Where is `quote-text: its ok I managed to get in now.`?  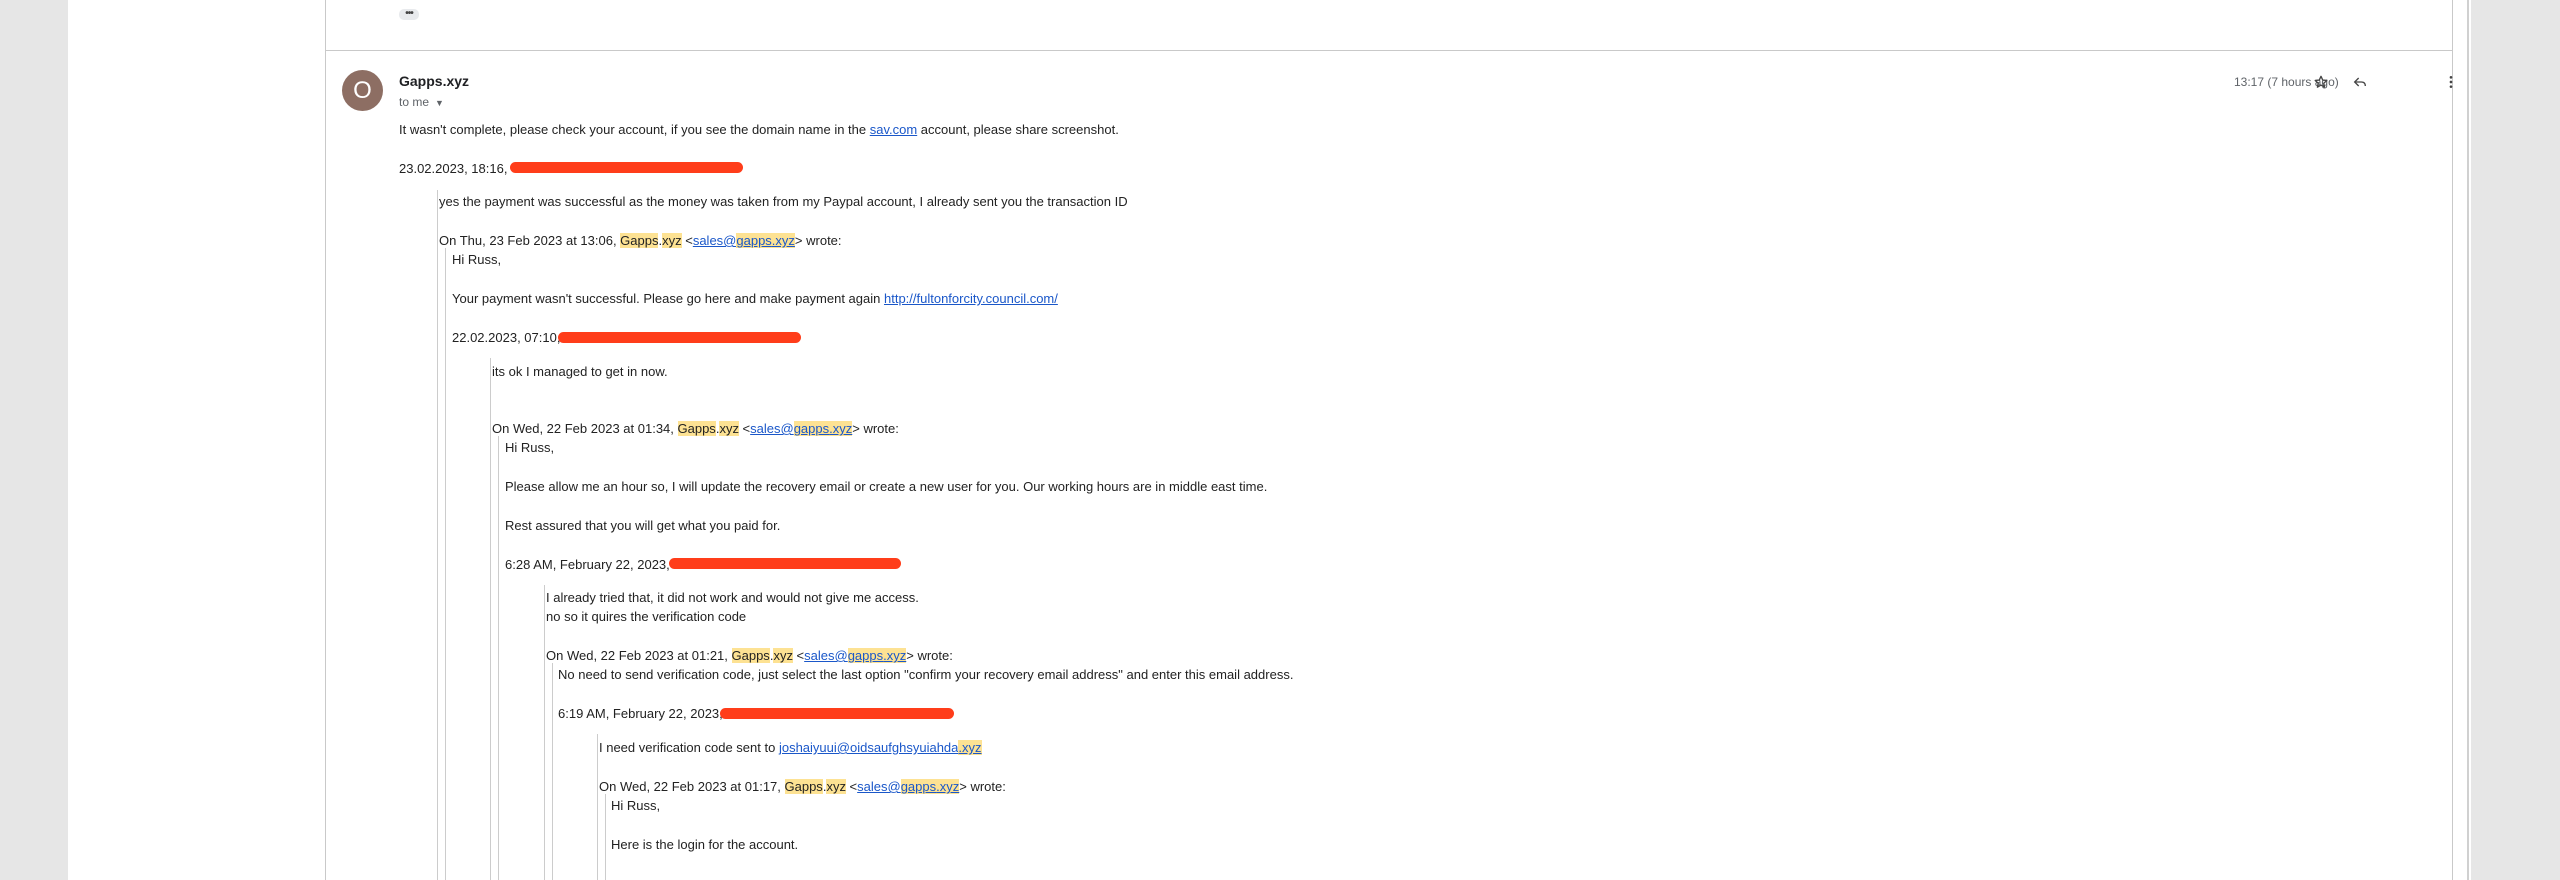
quote-text: its ok I managed to get in now. is located at coordinates (580, 371).